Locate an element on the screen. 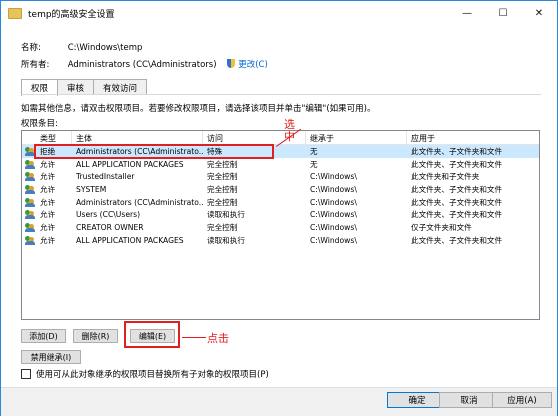 This screenshot has width=558, height=416. name-label: 名称: is located at coordinates (31, 48).